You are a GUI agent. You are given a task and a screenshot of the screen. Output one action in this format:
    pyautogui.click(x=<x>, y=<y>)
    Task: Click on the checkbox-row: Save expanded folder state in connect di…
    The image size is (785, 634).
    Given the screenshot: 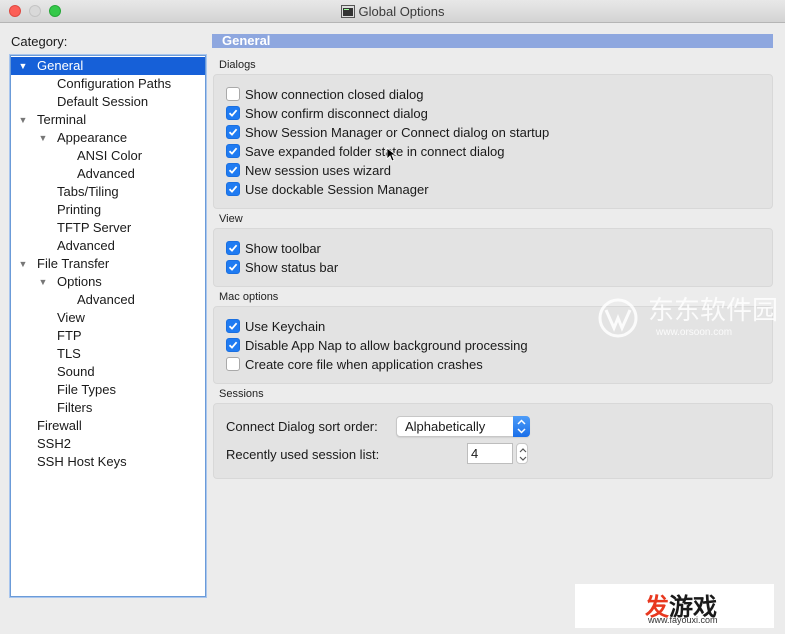 What is the action you would take?
    pyautogui.click(x=365, y=151)
    